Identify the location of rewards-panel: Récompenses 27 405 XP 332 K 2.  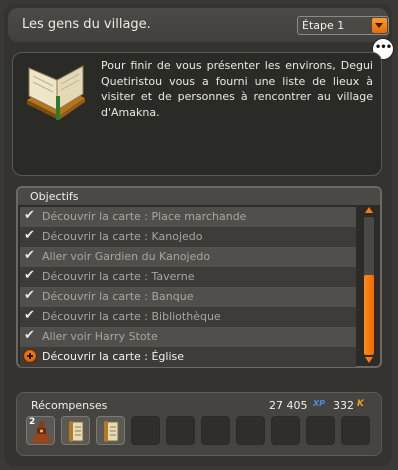
(199, 424).